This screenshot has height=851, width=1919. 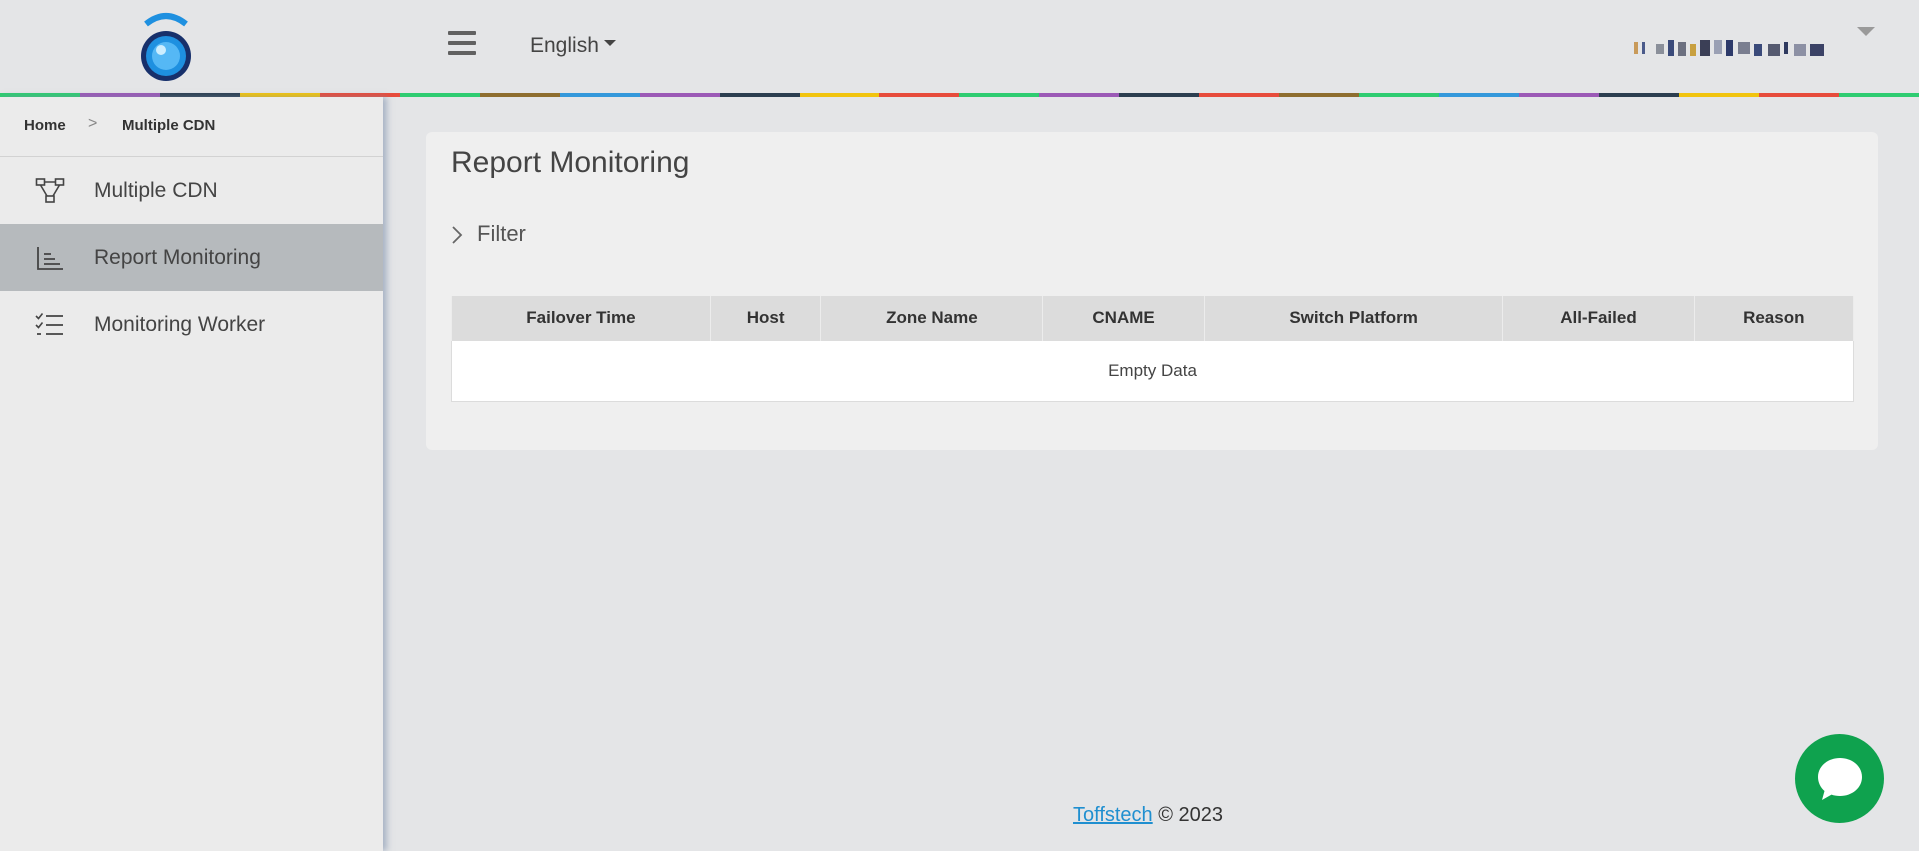 What do you see at coordinates (462, 45) in the screenshot?
I see `menu-toggle-icon` at bounding box center [462, 45].